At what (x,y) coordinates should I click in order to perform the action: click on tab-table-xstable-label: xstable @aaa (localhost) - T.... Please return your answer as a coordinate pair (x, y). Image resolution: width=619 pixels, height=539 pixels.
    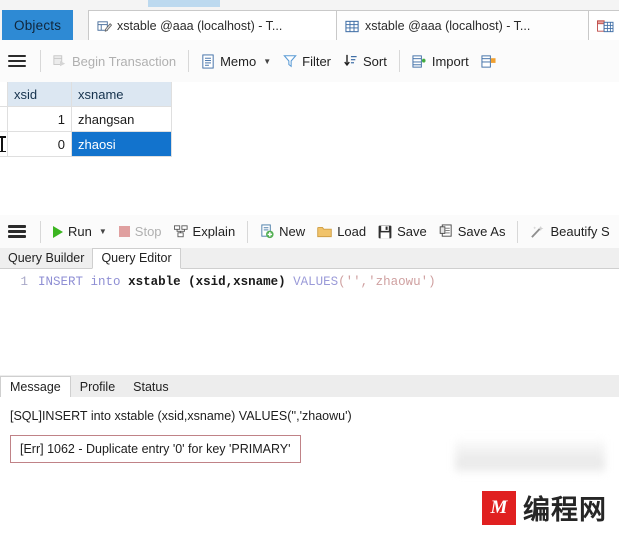
    Looking at the image, I should click on (448, 26).